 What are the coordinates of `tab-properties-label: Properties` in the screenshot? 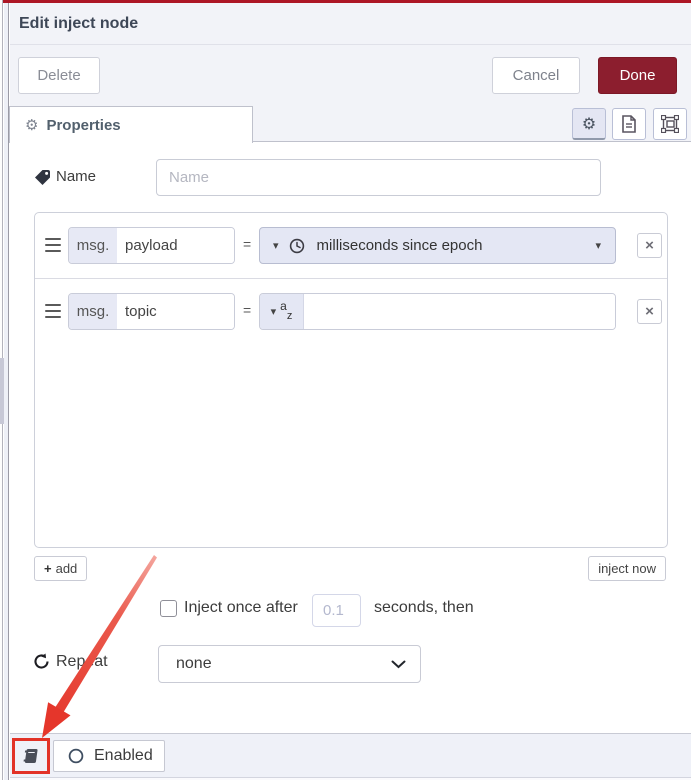 It's located at (83, 125).